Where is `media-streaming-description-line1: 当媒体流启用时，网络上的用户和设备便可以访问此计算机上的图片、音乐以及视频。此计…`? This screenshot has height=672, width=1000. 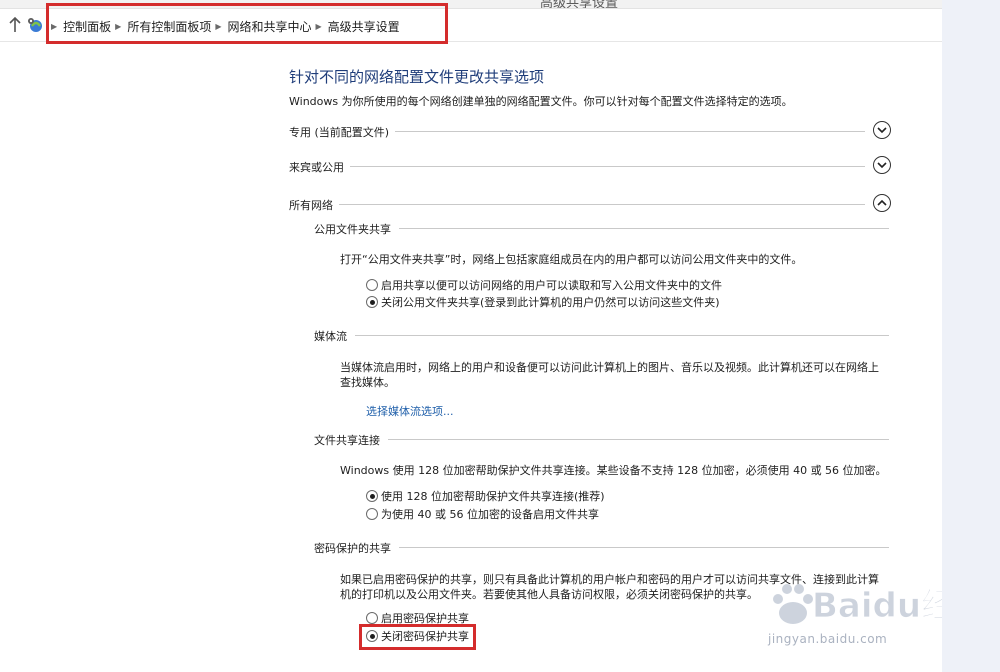 media-streaming-description-line1: 当媒体流启用时，网络上的用户和设备便可以访问此计算机上的图片、音乐以及视频。此计… is located at coordinates (609, 367).